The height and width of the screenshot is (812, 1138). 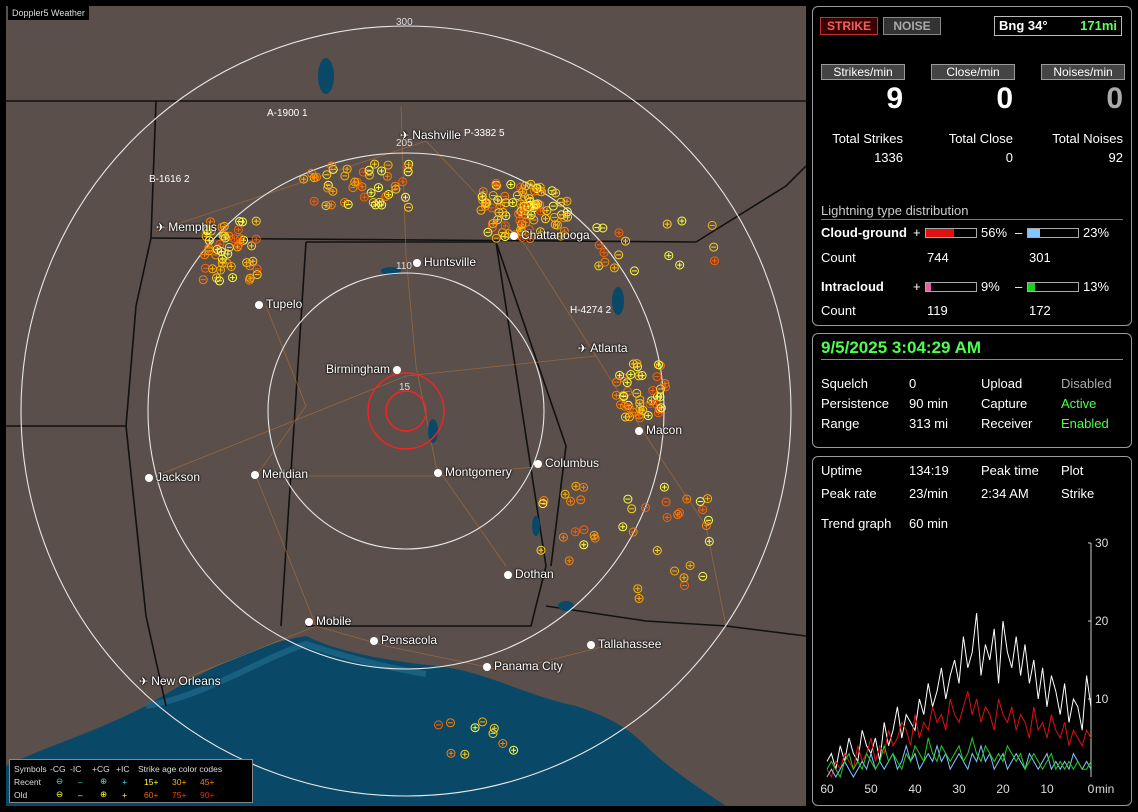 What do you see at coordinates (101, 768) in the screenshot?
I see `legend-pos-cg-header: +CG` at bounding box center [101, 768].